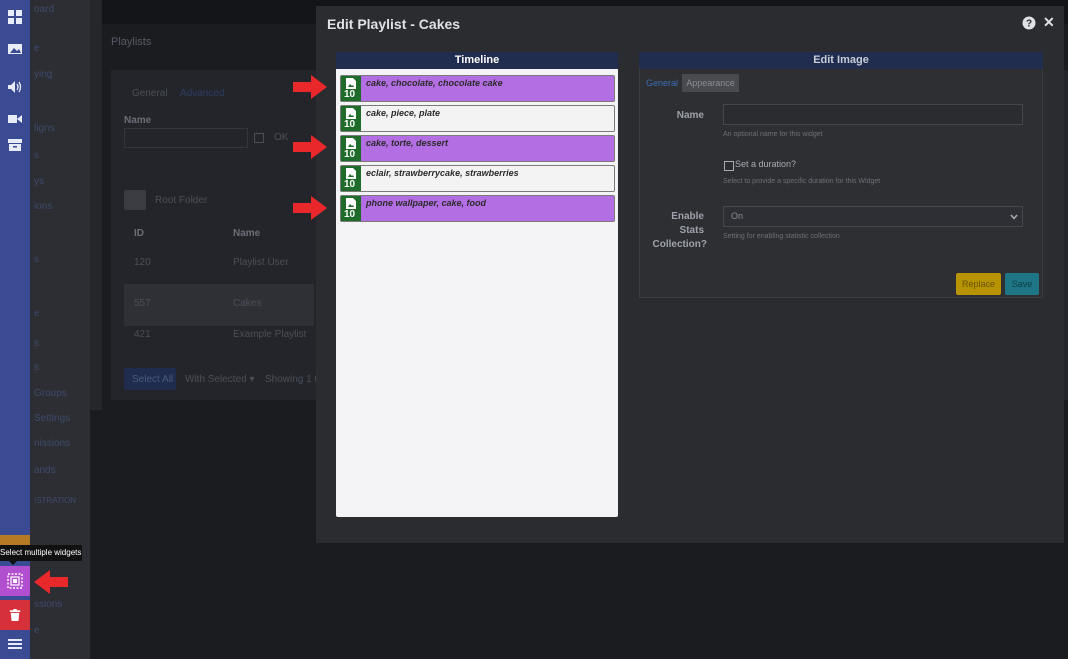 The image size is (1068, 659). I want to click on question-icon: ?, so click(1029, 23).